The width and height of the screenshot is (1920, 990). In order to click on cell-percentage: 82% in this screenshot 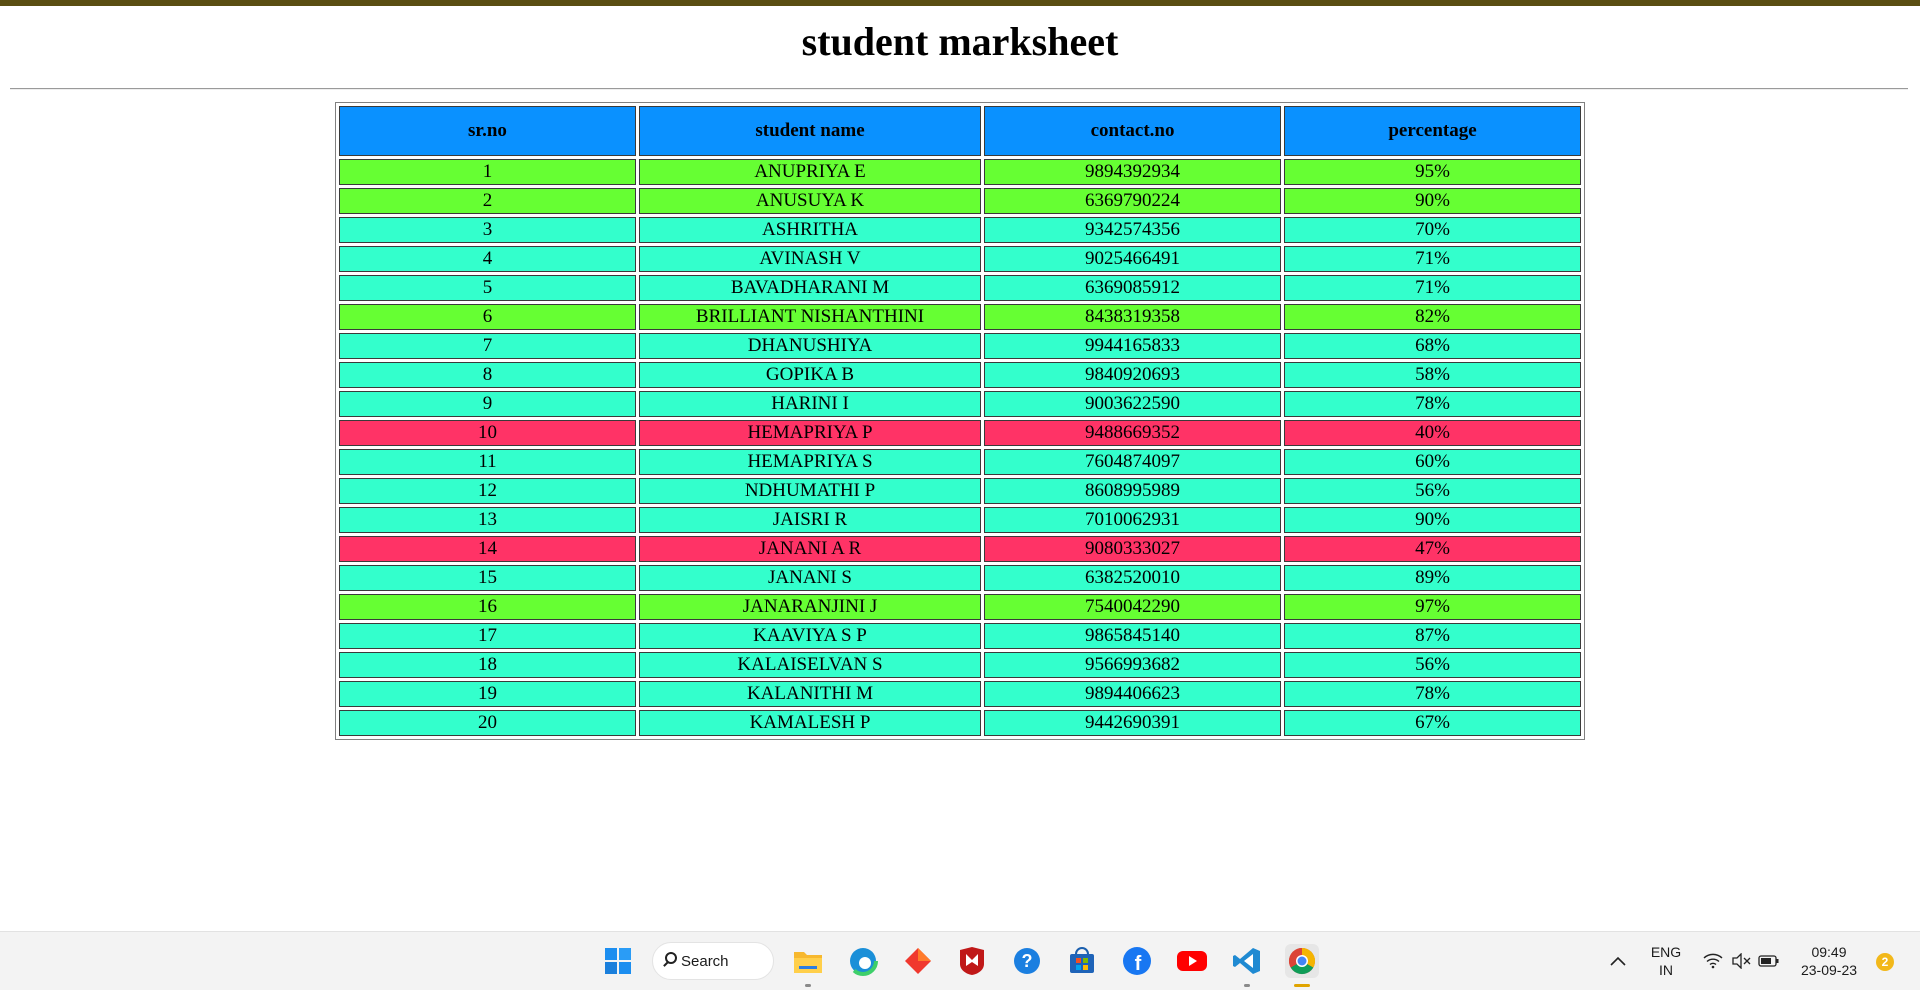, I will do `click(1432, 317)`.